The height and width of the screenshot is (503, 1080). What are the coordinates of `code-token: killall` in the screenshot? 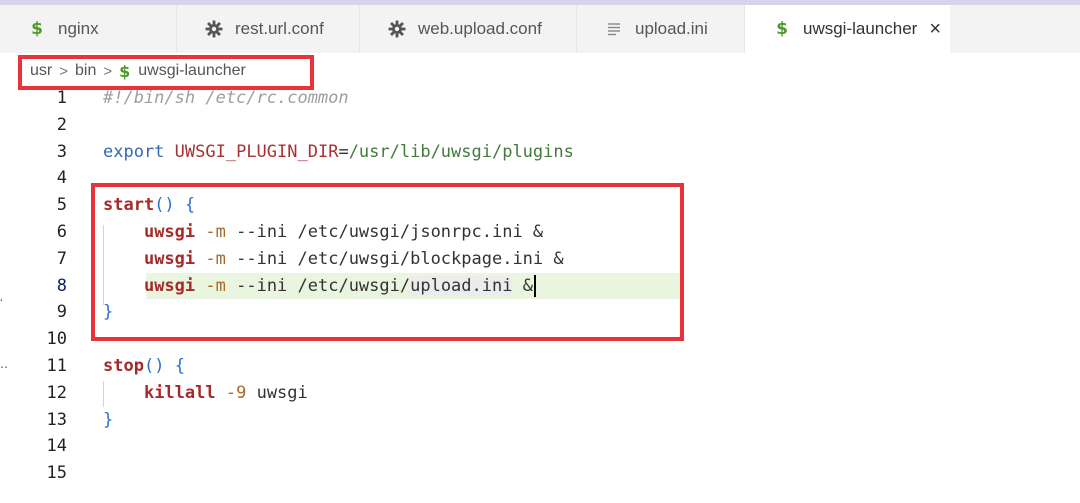 It's located at (179, 392).